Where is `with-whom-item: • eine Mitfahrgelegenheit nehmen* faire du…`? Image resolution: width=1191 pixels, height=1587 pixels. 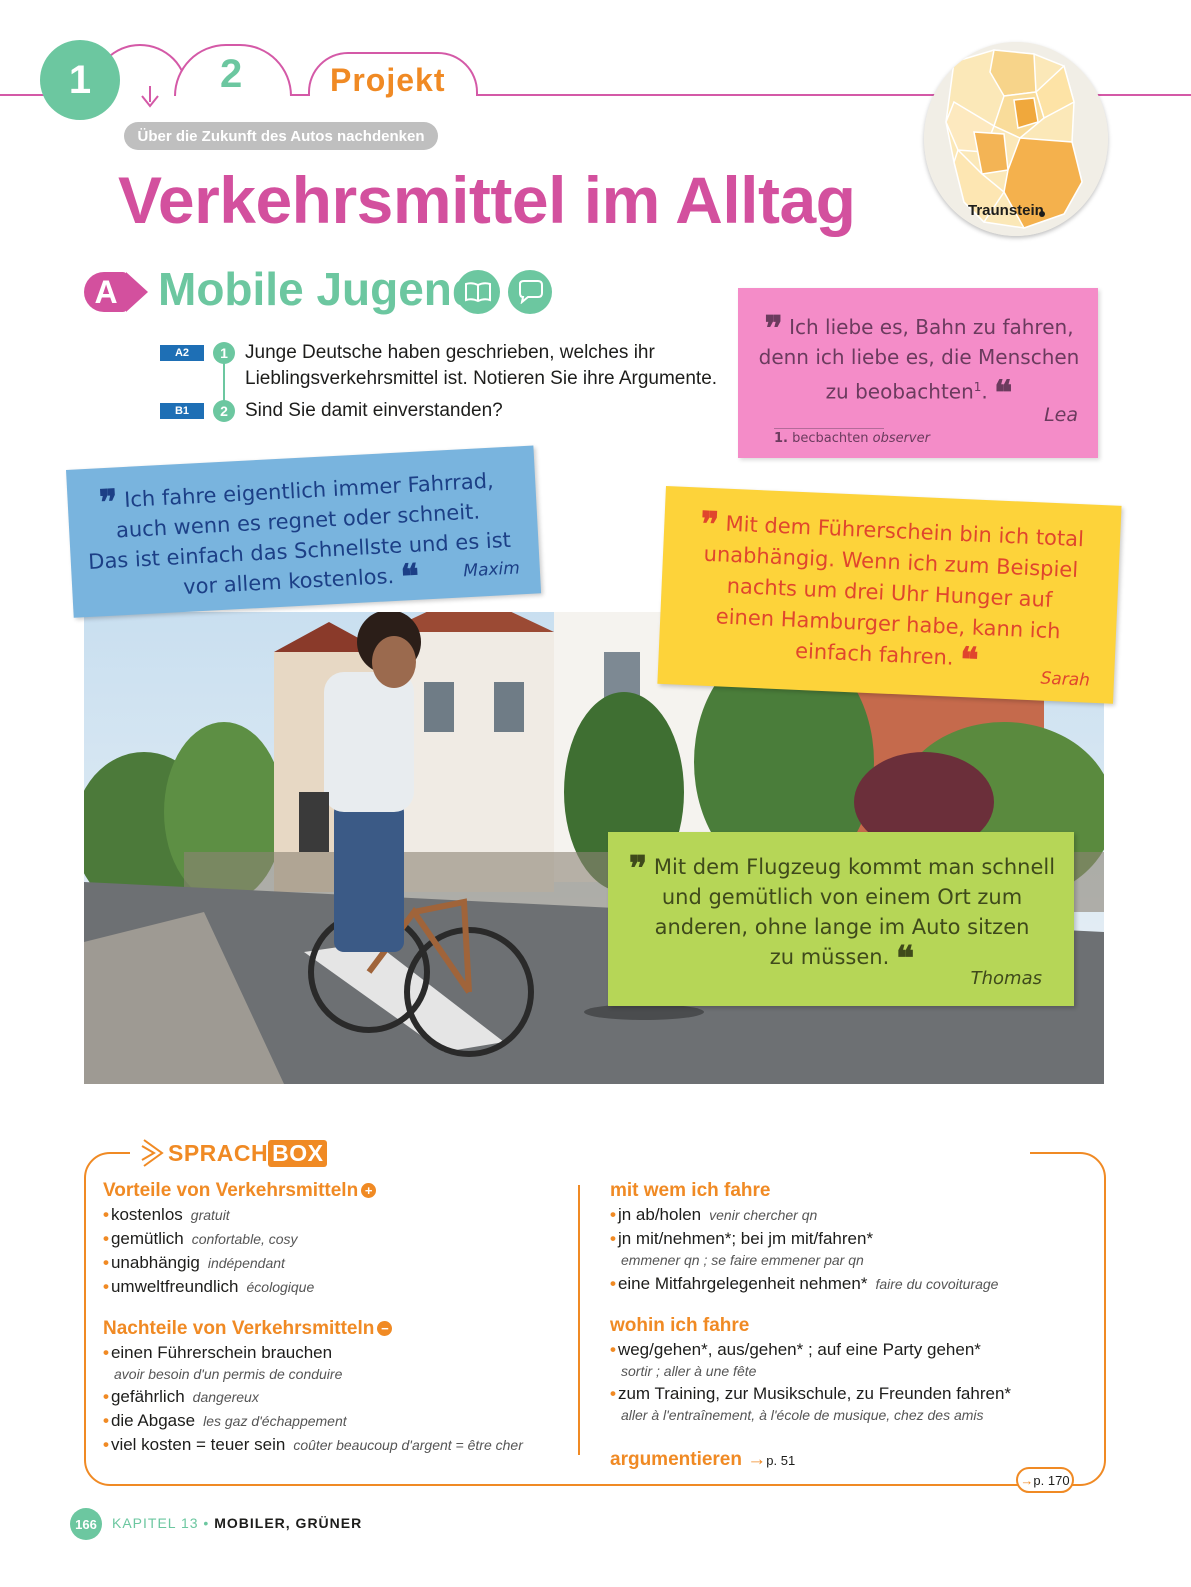
with-whom-item: • eine Mitfahrgelegenheit nehmen* faire du… is located at coordinates (804, 1283).